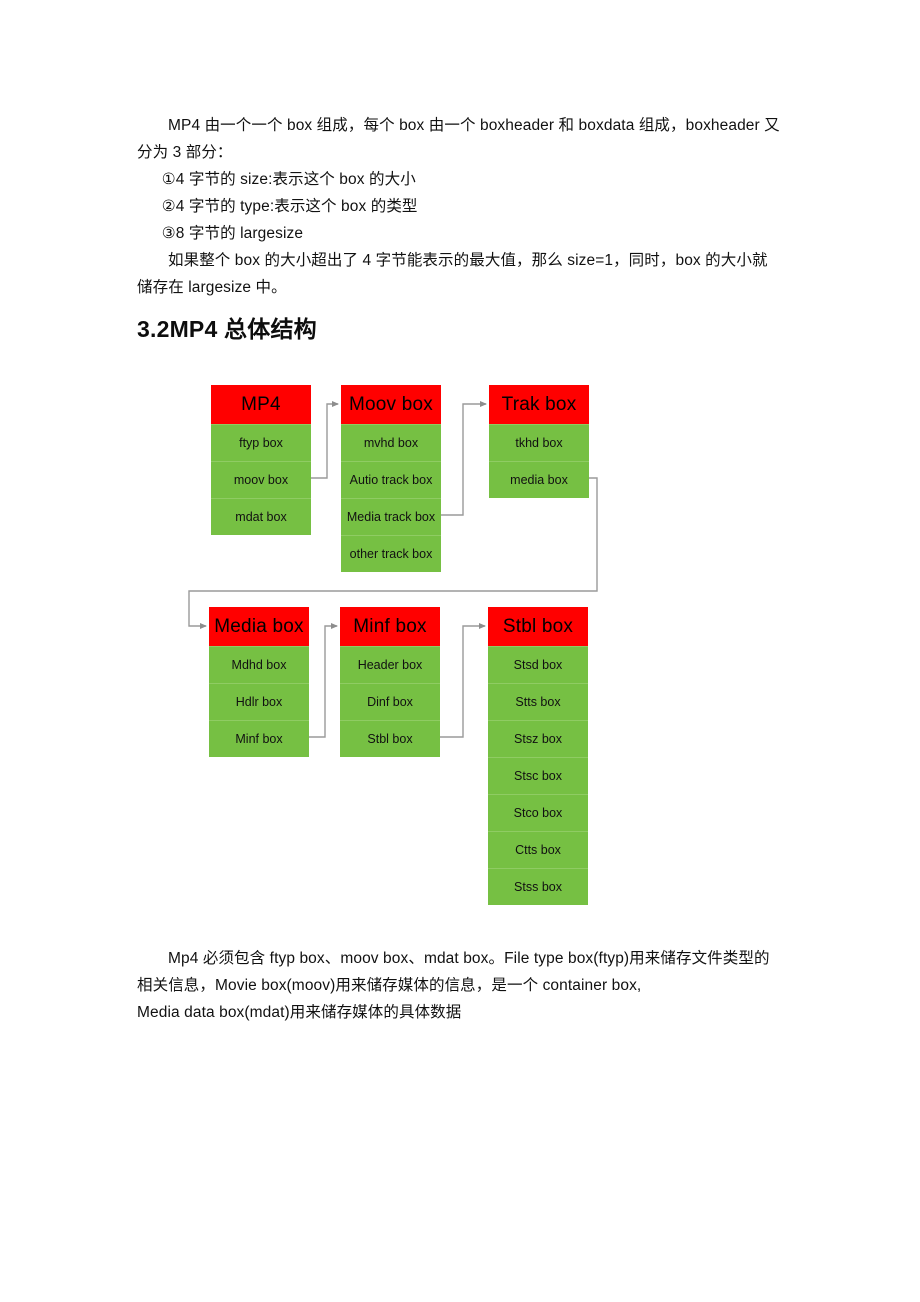  Describe the element at coordinates (259, 701) in the screenshot. I see `node-media-box-item-1: Hdlr box` at that location.